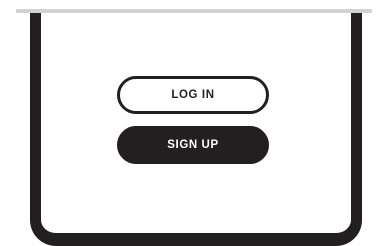 This screenshot has width=380, height=246. What do you see at coordinates (193, 95) in the screenshot?
I see `login-button: LOG IN` at bounding box center [193, 95].